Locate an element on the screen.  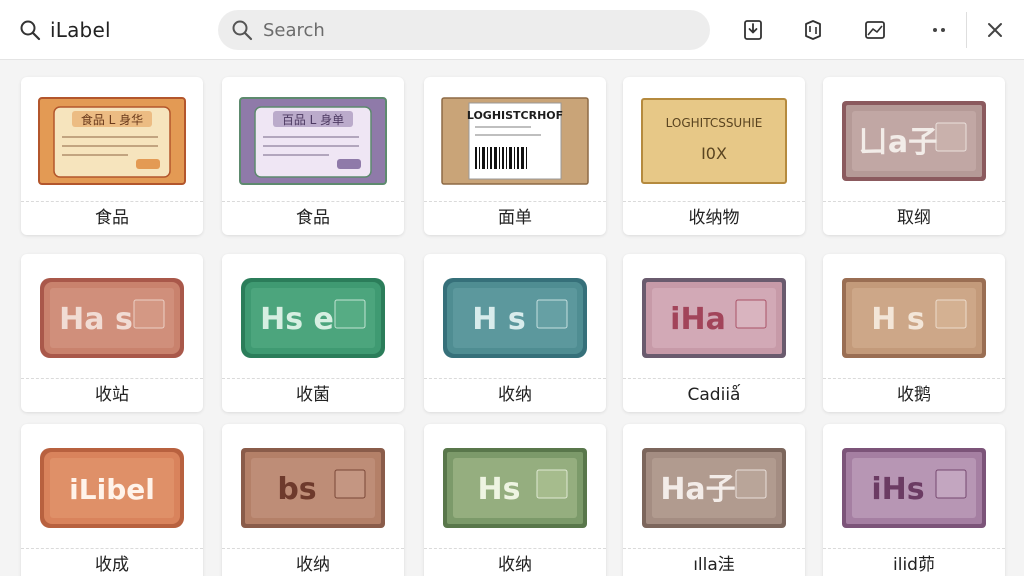
template-card: bs 收纳 is located at coordinates (313, 500).